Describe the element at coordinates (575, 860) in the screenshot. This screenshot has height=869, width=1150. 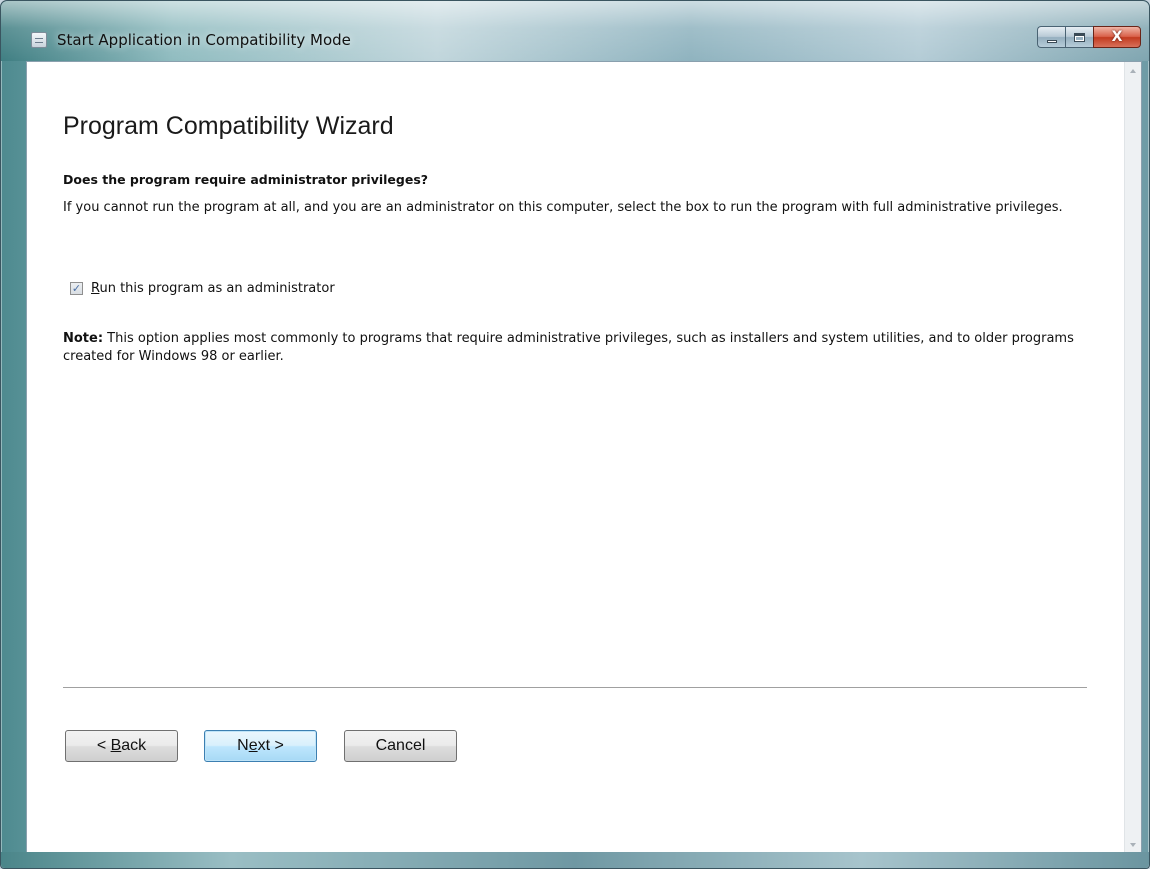
I see `window-bottom-border` at that location.